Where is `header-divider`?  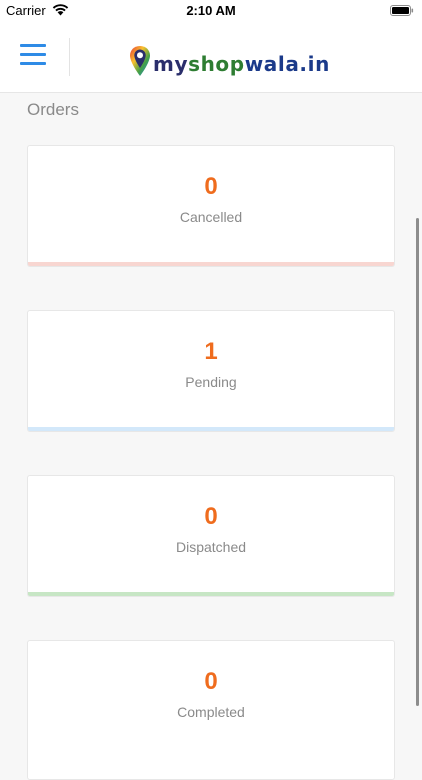 header-divider is located at coordinates (69, 57).